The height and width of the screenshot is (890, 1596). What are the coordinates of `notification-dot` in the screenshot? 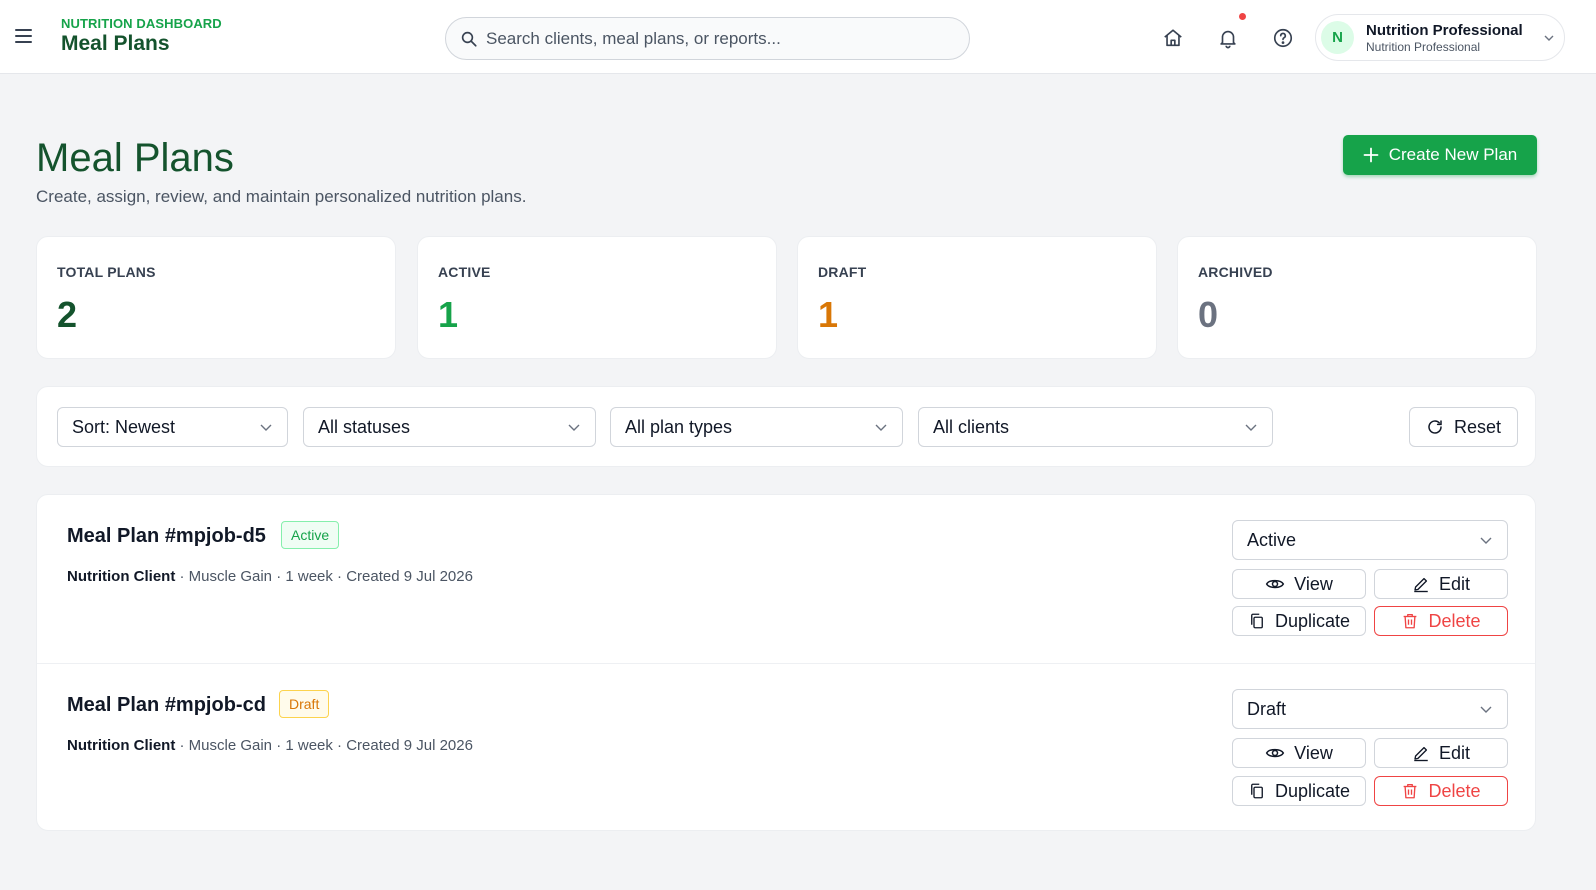 It's located at (1242, 16).